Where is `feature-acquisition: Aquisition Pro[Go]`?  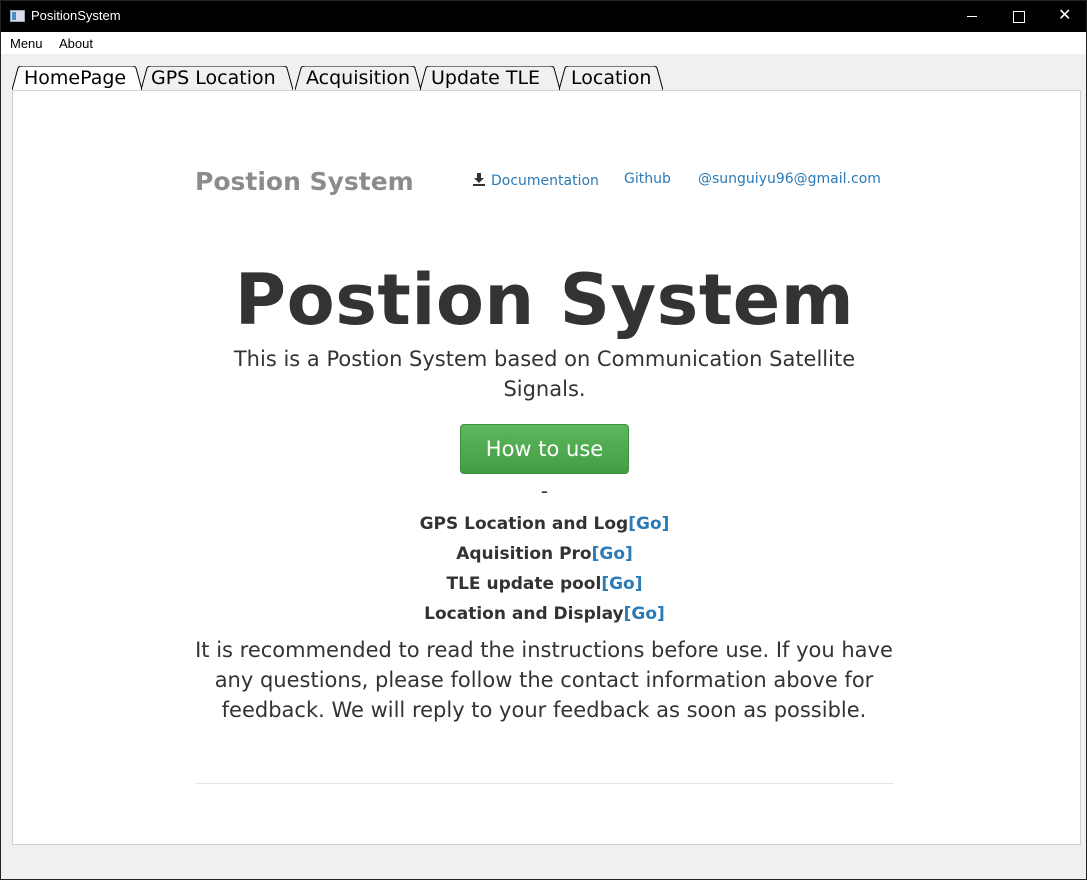 feature-acquisition: Aquisition Pro[Go] is located at coordinates (544, 554).